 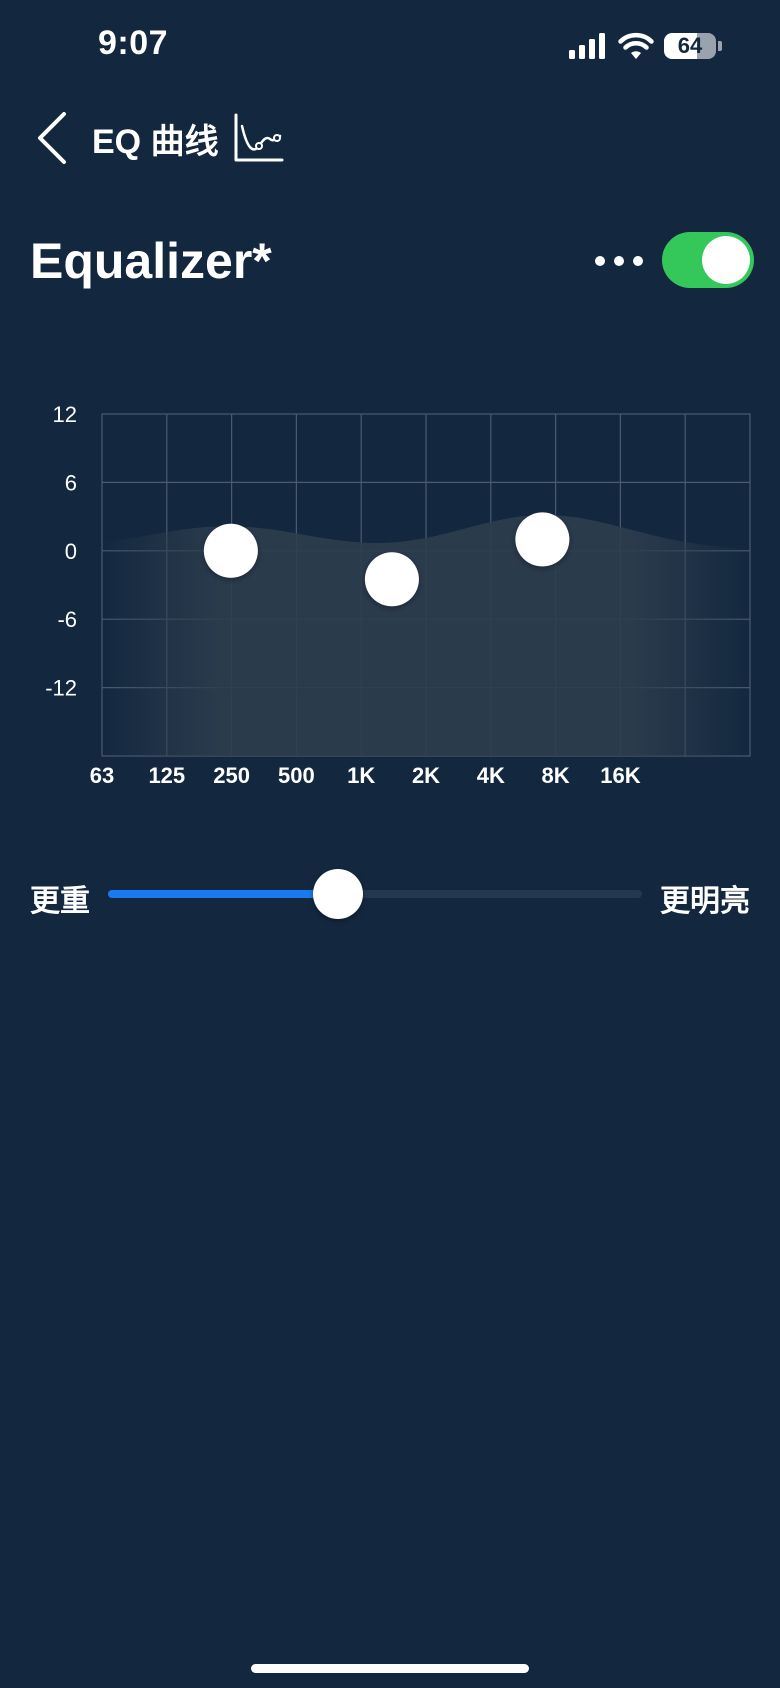 What do you see at coordinates (361, 775) in the screenshot?
I see `eq-x-tick-label: 1K` at bounding box center [361, 775].